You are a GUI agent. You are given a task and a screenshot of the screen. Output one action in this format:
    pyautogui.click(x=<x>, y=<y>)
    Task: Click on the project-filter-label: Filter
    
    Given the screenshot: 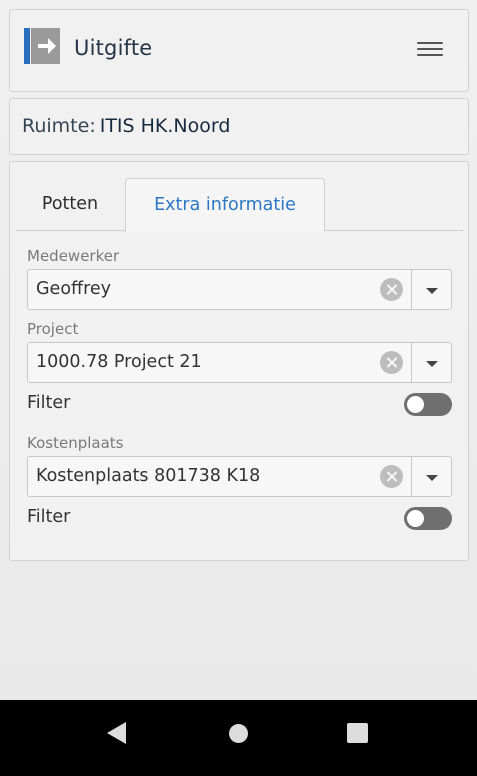 What is the action you would take?
    pyautogui.click(x=49, y=403)
    